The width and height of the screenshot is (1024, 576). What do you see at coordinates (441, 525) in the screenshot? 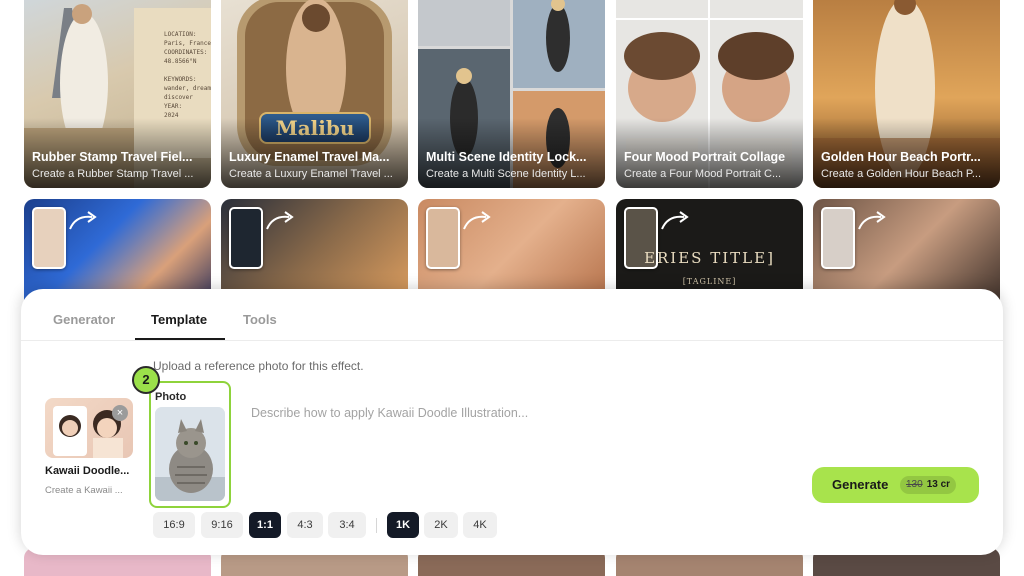
I see `resolution-2k: 2K` at bounding box center [441, 525].